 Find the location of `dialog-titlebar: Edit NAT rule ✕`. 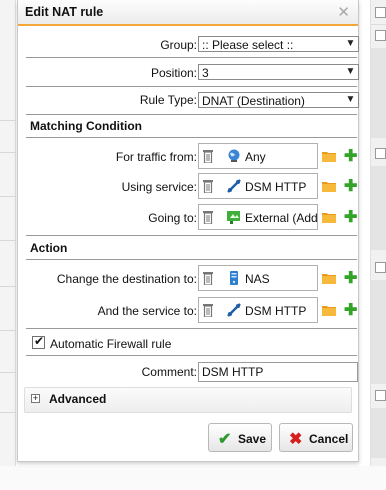

dialog-titlebar: Edit NAT rule ✕ is located at coordinates (188, 13).